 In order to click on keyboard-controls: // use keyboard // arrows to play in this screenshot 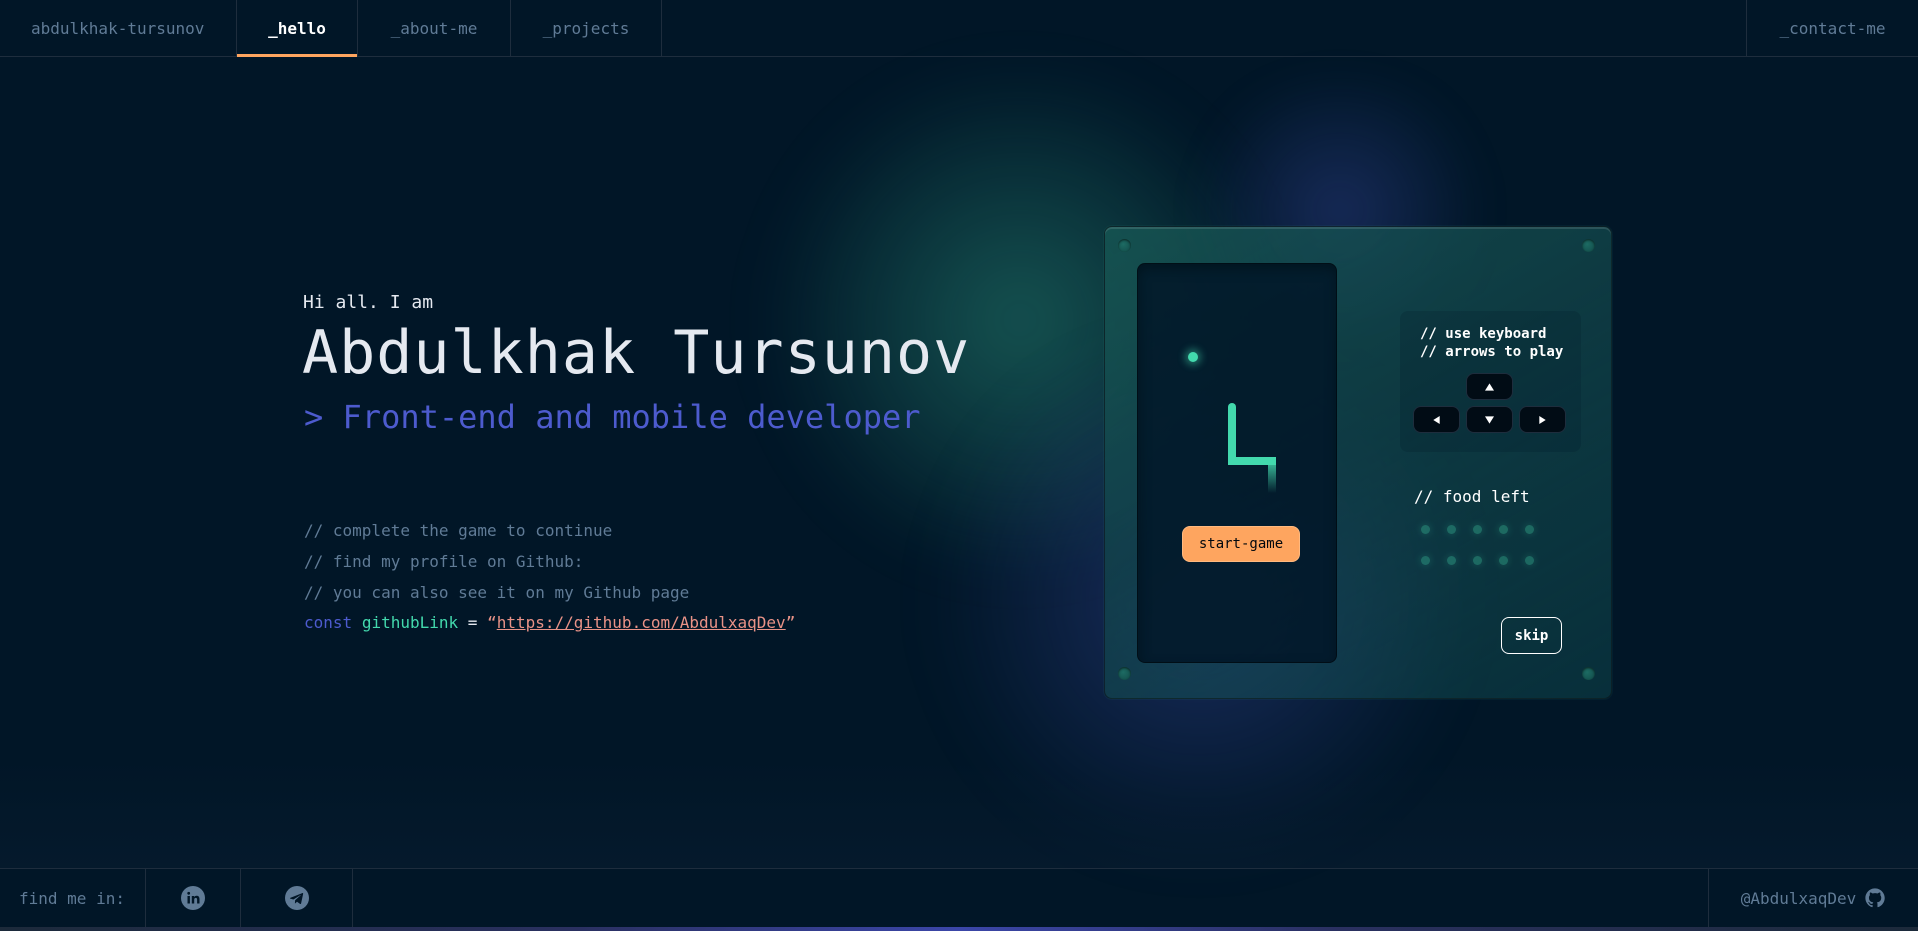, I will do `click(1490, 381)`.